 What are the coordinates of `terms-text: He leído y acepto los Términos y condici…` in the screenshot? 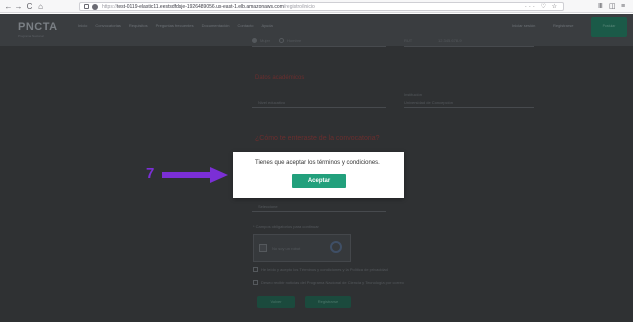 It's located at (324, 269).